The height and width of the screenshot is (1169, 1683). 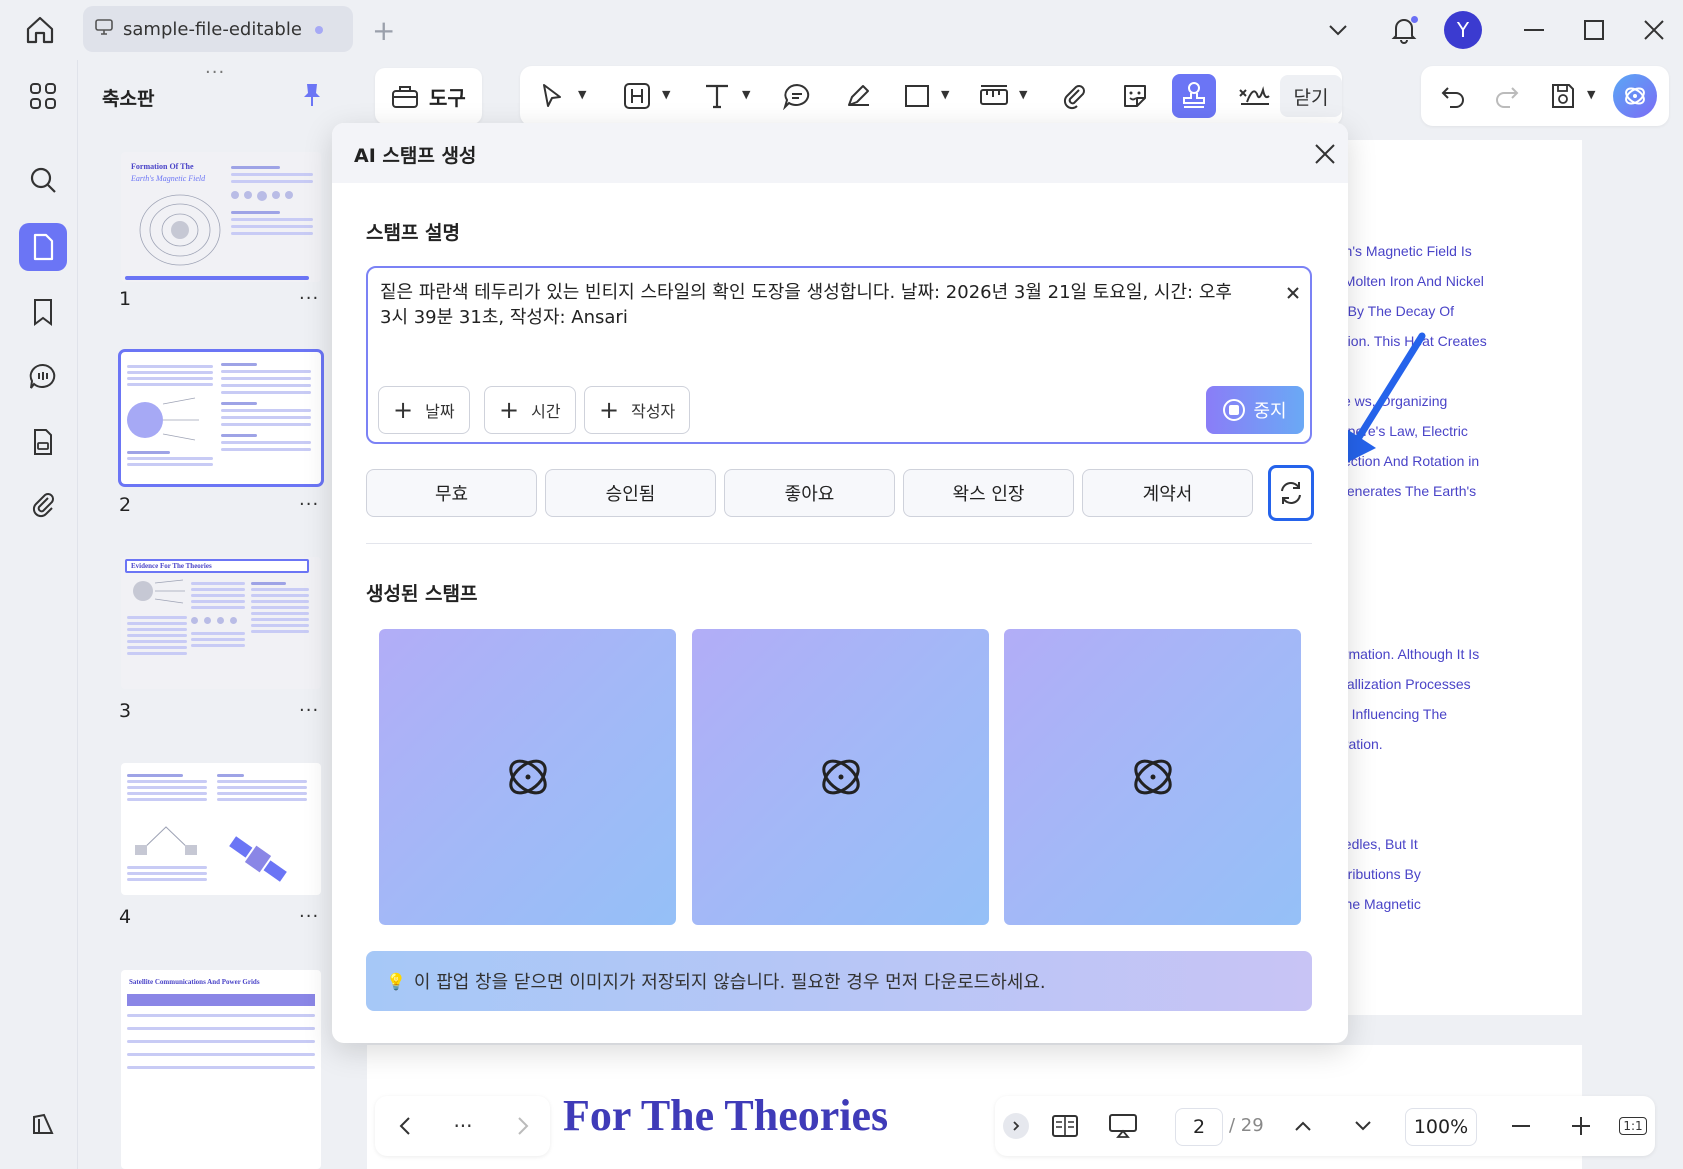 I want to click on undo-icon, so click(x=1453, y=96).